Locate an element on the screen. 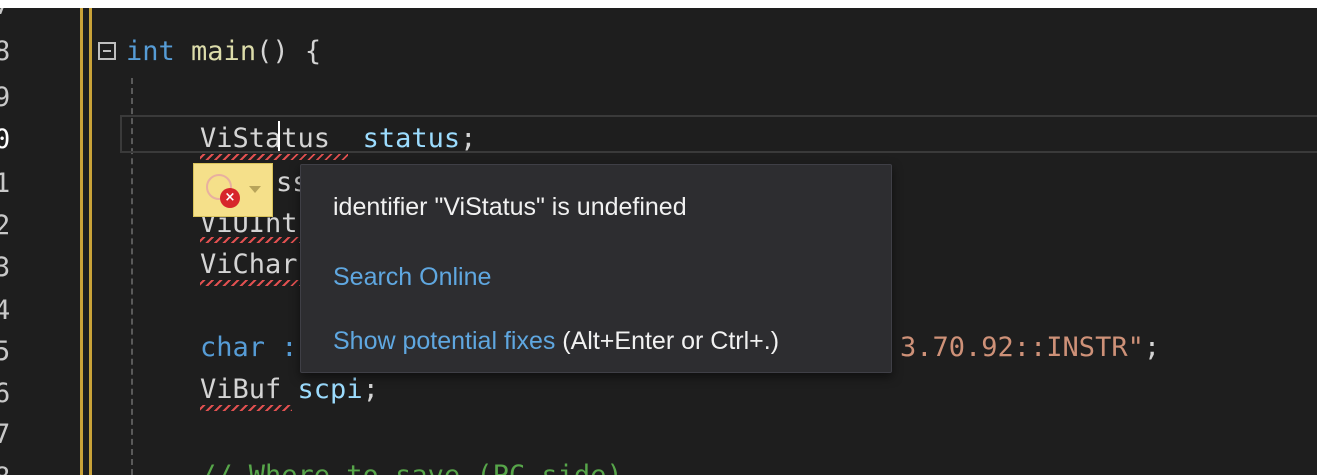 This screenshot has height=475, width=1320. code-line-16: ViBuf scpi; is located at coordinates (289, 390).